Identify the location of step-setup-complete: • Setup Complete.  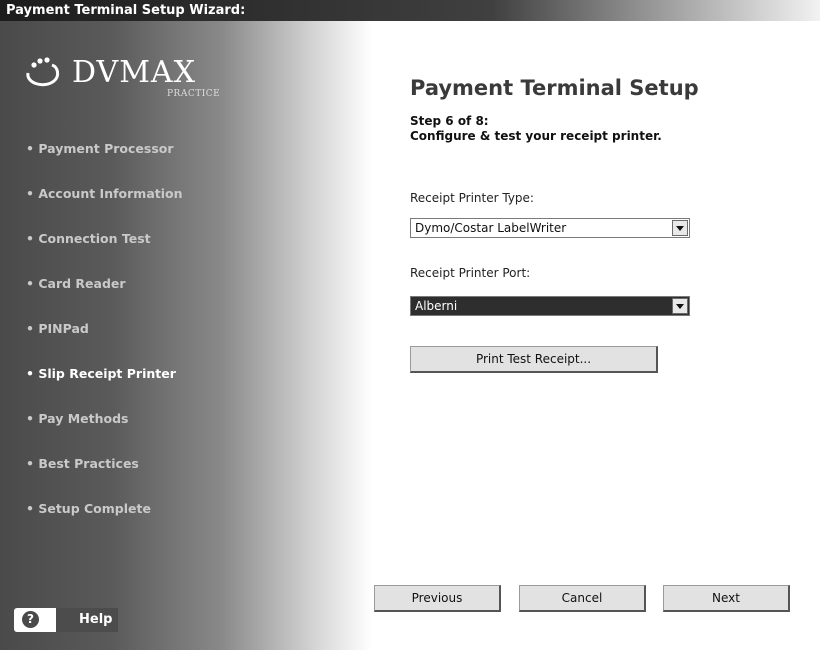
(88, 508).